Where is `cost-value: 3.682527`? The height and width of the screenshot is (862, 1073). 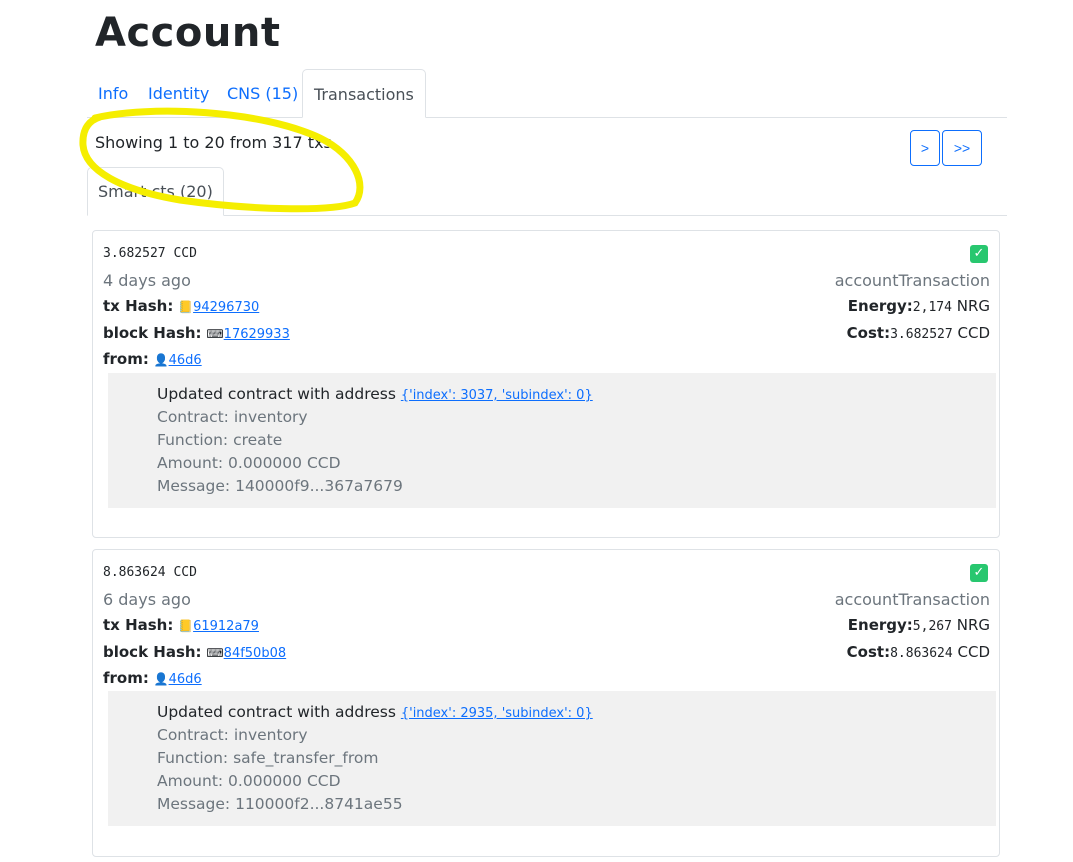
cost-value: 3.682527 is located at coordinates (921, 334).